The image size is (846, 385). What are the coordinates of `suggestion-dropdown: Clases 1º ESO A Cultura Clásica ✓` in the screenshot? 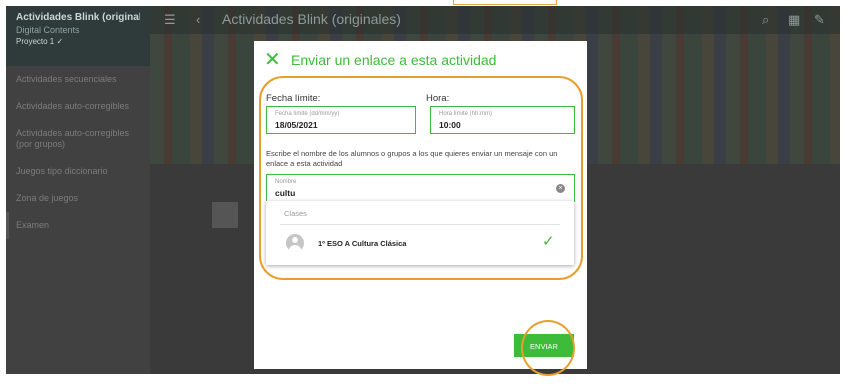 It's located at (420, 233).